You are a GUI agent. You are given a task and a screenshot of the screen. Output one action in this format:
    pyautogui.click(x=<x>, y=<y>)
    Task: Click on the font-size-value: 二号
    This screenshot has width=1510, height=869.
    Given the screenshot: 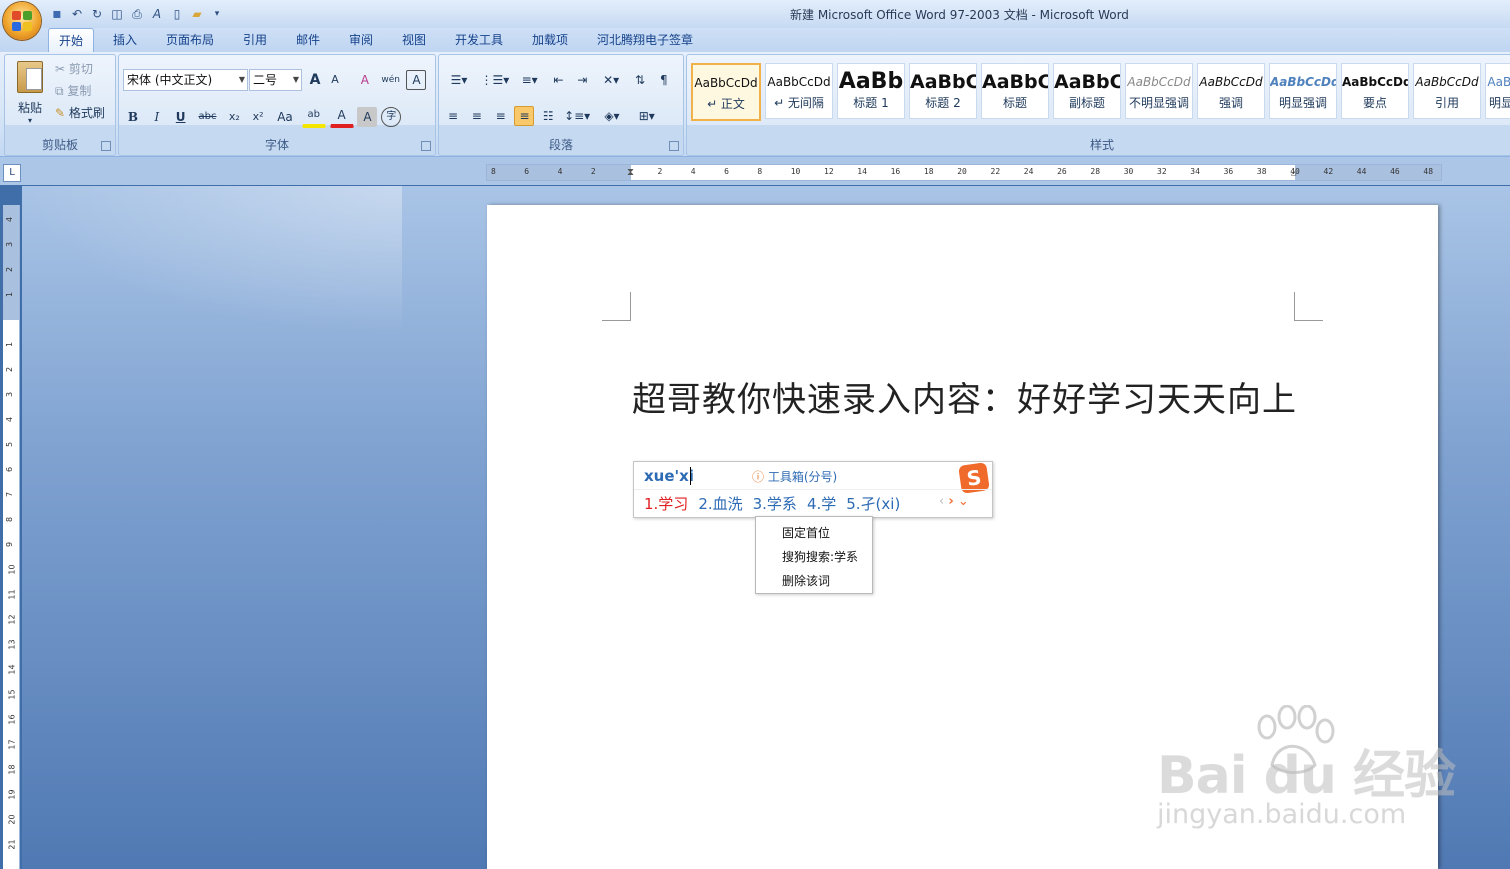 What is the action you would take?
    pyautogui.click(x=265, y=80)
    